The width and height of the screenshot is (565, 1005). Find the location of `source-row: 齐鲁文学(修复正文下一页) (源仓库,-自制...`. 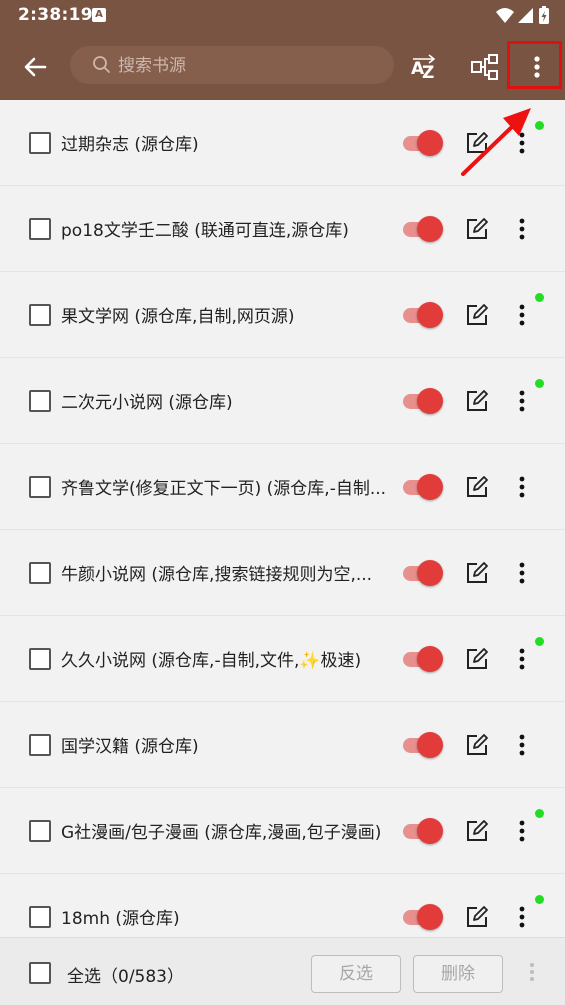

source-row: 齐鲁文学(修复正文下一页) (源仓库,-自制... is located at coordinates (282, 487).